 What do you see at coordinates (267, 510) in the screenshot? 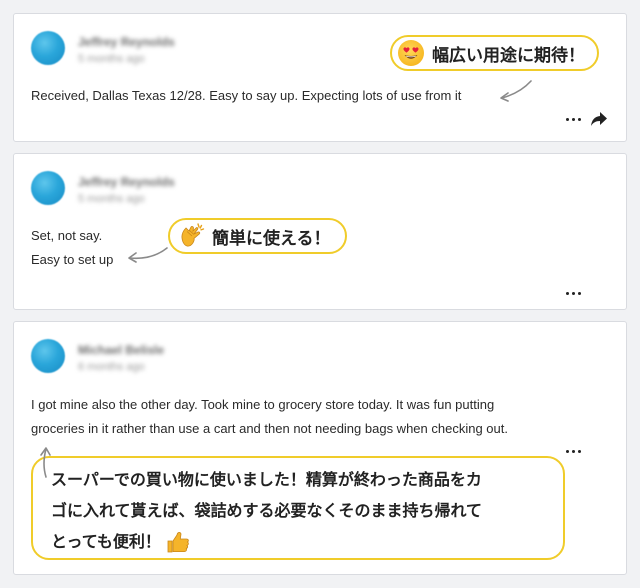
I see `callout-text-line: ゴに入れて貰えば、袋詰めする必要なくそのまま持ち帰れて` at bounding box center [267, 510].